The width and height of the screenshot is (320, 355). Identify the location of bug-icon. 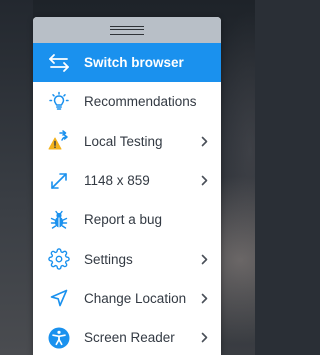
(59, 220).